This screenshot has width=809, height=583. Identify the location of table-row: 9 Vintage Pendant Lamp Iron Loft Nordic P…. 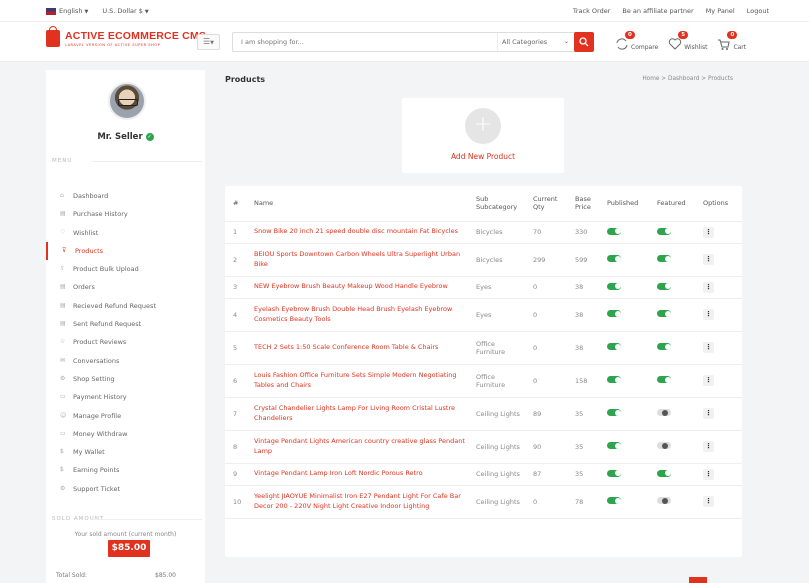
(483, 474).